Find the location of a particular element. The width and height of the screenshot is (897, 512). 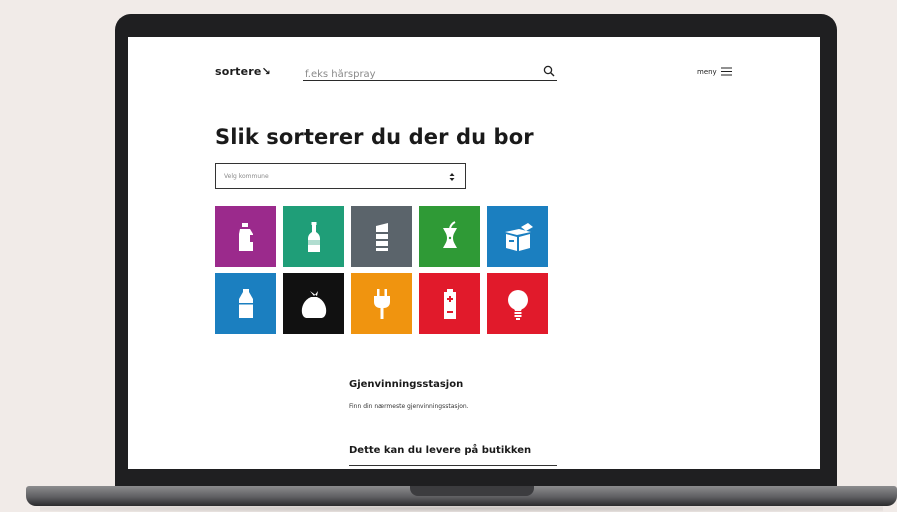

apple-core-icon is located at coordinates (449, 234).